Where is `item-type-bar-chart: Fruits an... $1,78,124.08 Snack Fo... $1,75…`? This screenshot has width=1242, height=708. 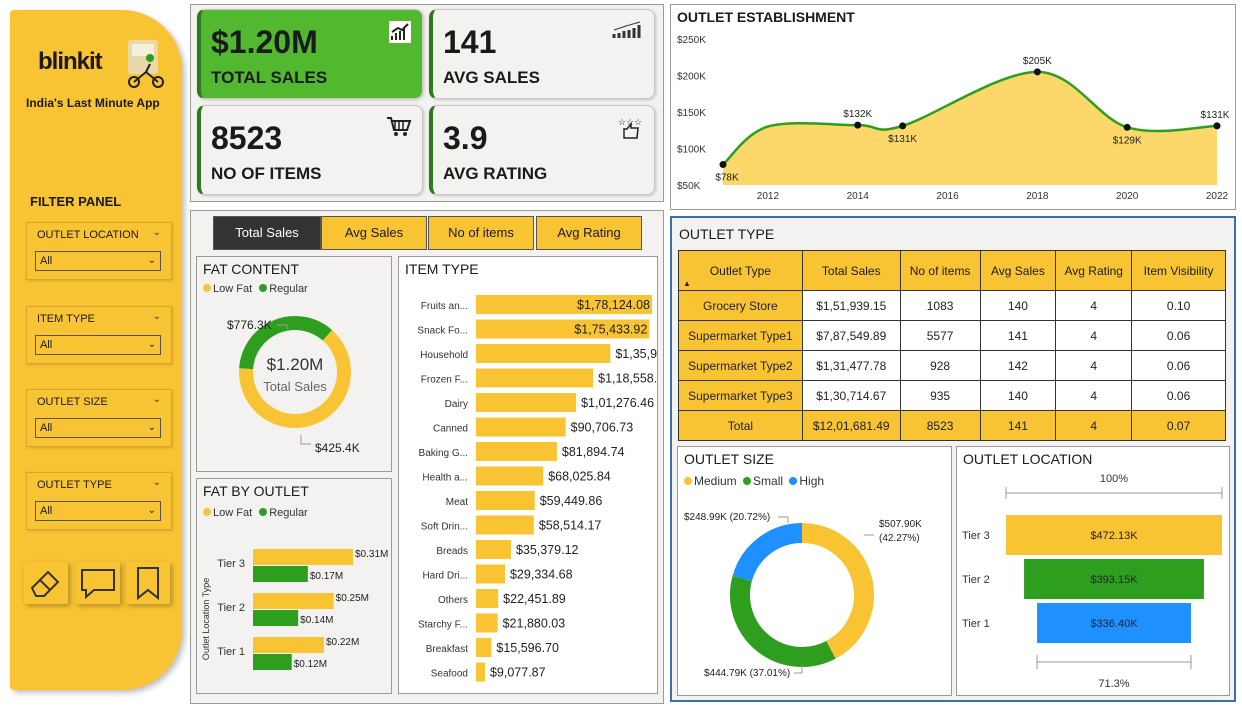
item-type-bar-chart: Fruits an... $1,78,124.08 Snack Fo... $1,75… is located at coordinates (537, 488).